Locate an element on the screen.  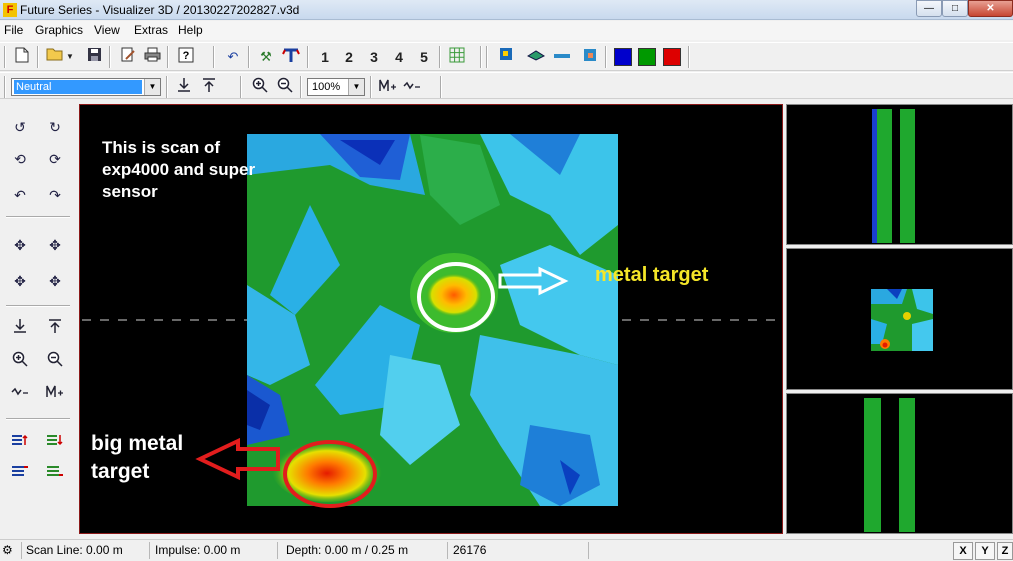
pan-cross-icon: ✥ is located at coordinates (20, 281).